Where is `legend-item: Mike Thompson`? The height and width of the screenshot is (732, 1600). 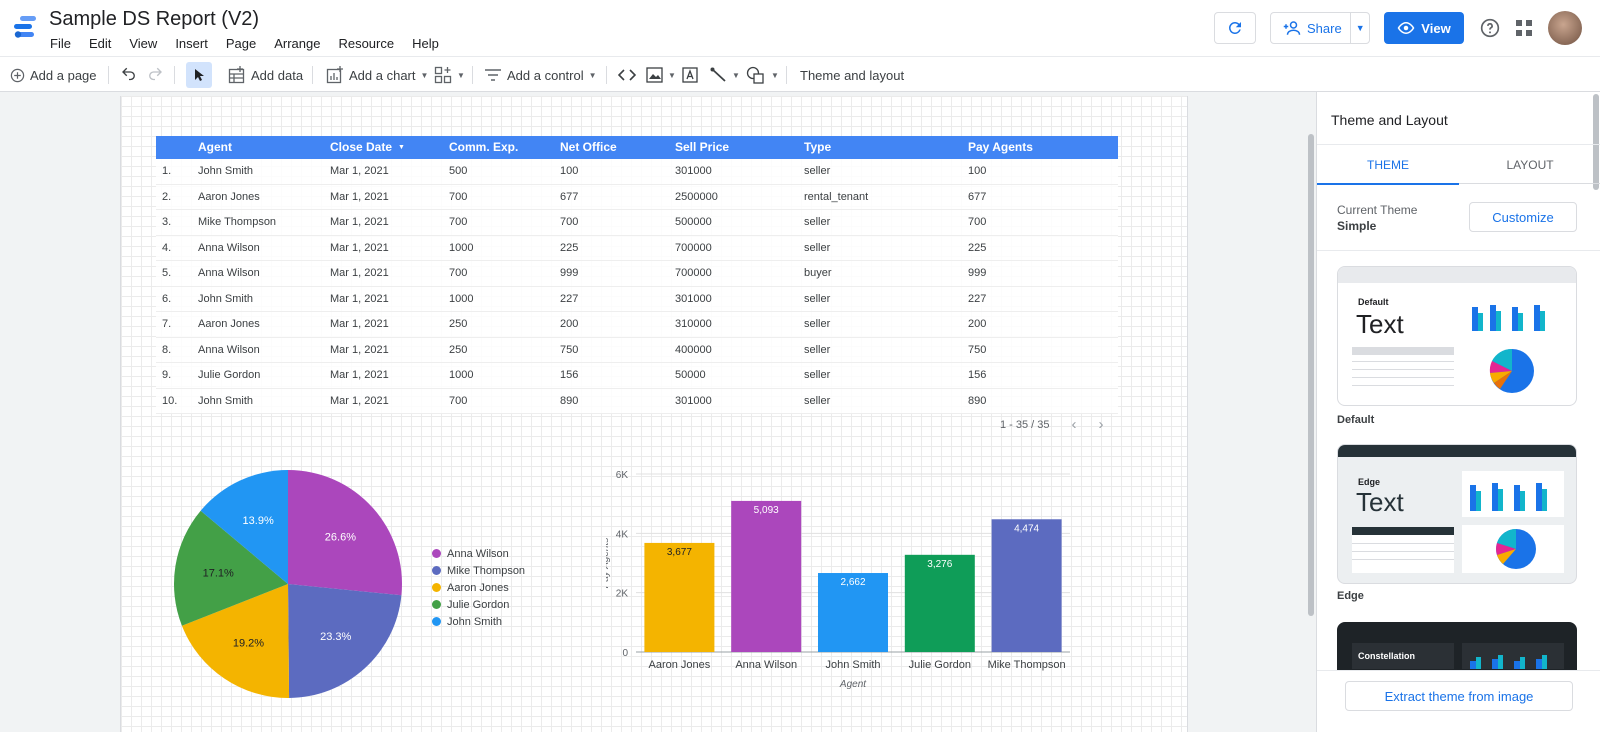 legend-item: Mike Thompson is located at coordinates (478, 570).